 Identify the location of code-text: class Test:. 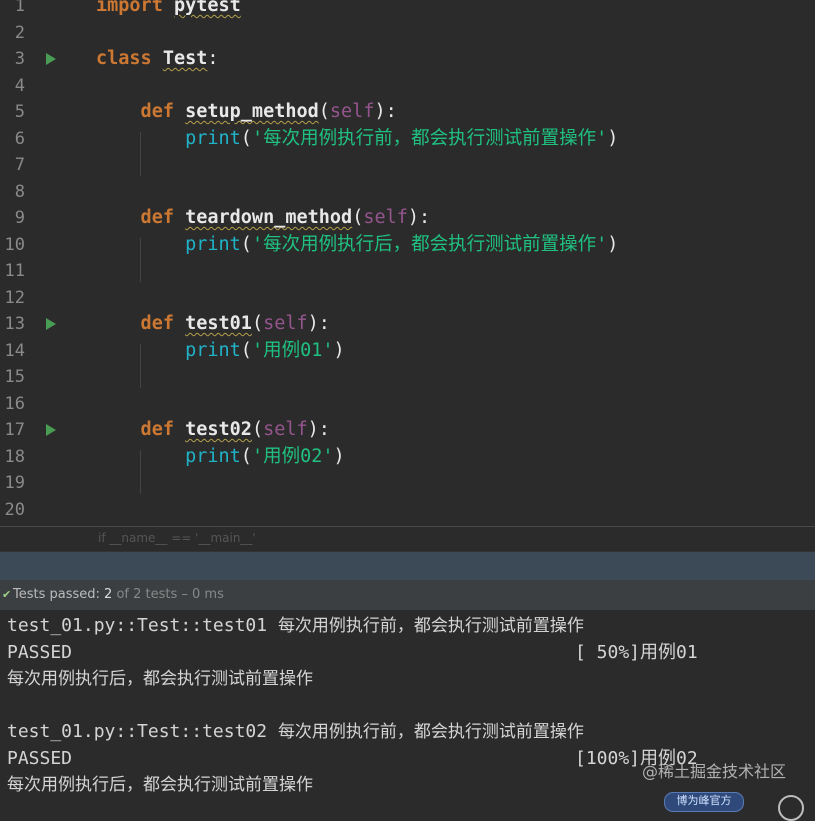
(157, 59).